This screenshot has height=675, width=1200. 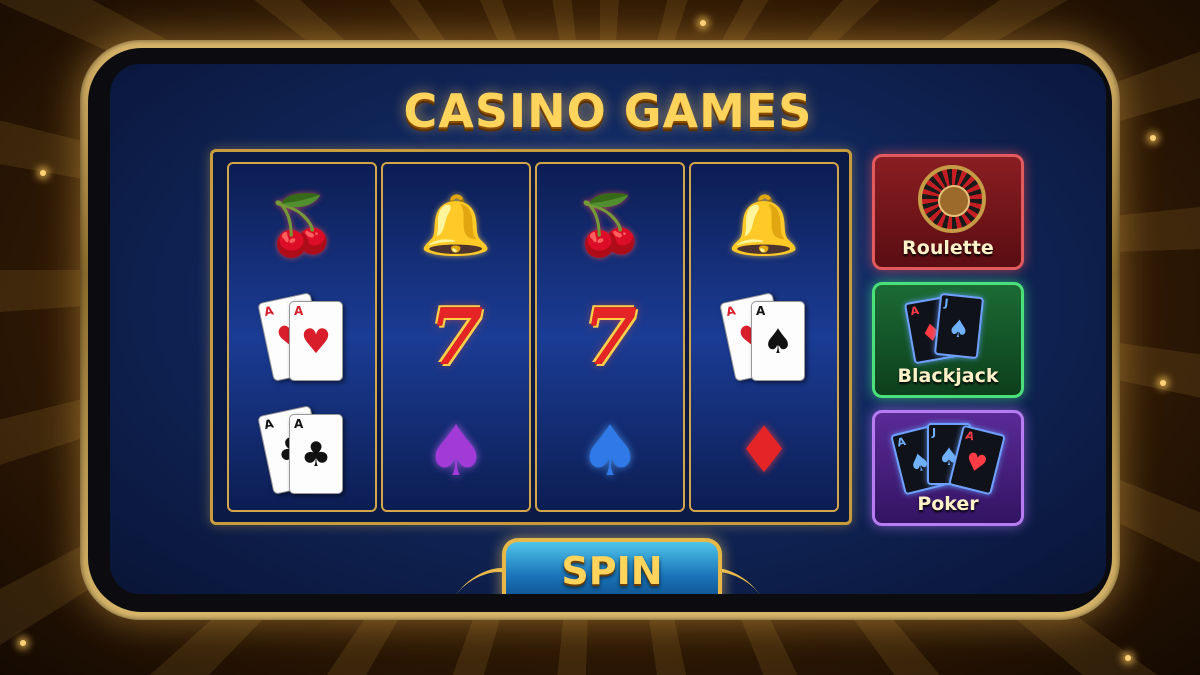 I want to click on spade-blue-icon: ♠, so click(x=610, y=451).